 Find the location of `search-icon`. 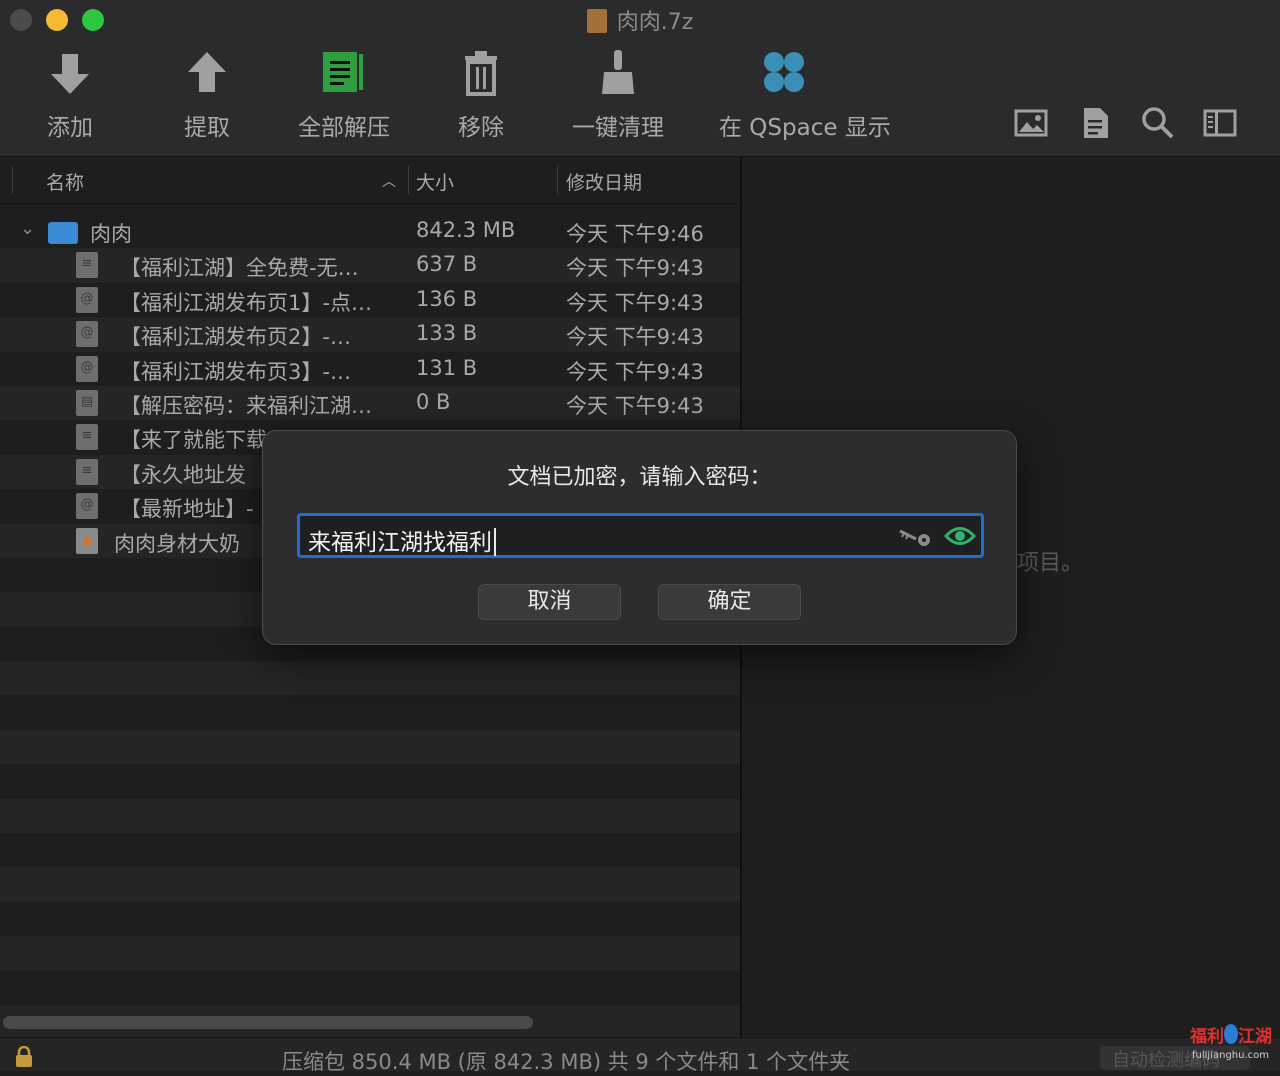

search-icon is located at coordinates (1158, 123).